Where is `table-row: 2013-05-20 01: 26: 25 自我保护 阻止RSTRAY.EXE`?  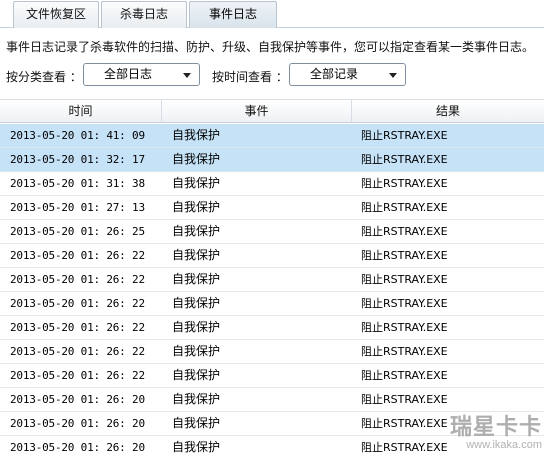 table-row: 2013-05-20 01: 26: 25 自我保护 阻止RSTRAY.EXE is located at coordinates (272, 232).